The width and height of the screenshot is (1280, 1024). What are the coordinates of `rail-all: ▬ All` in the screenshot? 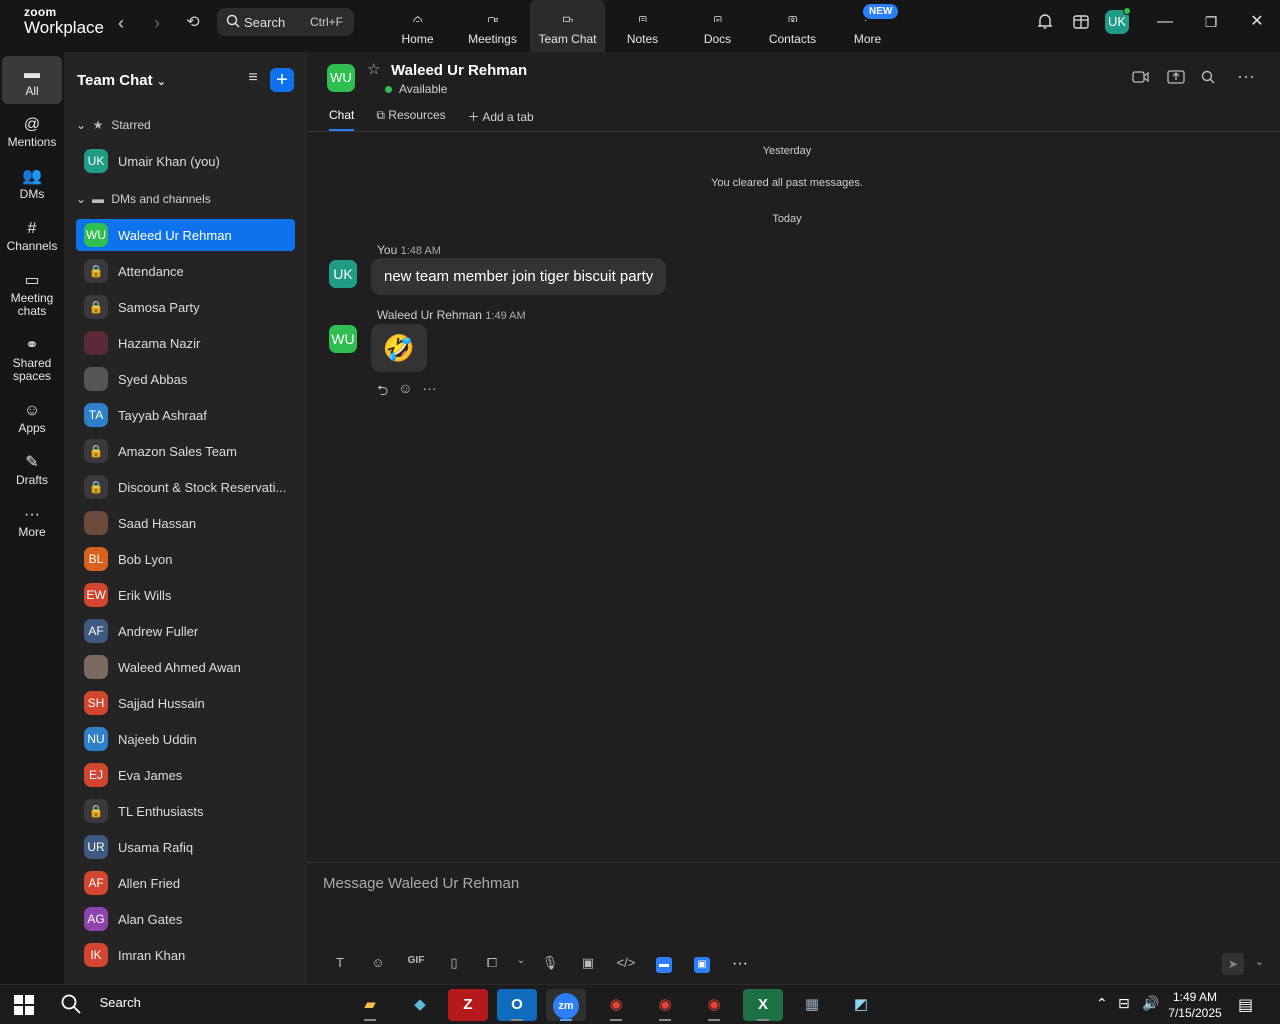 It's located at (32, 80).